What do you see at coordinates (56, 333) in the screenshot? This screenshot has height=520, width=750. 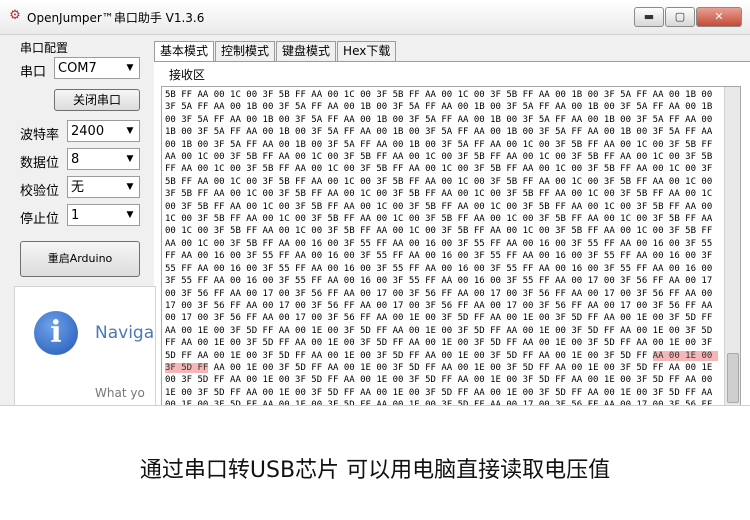 I see `info-icon: i` at bounding box center [56, 333].